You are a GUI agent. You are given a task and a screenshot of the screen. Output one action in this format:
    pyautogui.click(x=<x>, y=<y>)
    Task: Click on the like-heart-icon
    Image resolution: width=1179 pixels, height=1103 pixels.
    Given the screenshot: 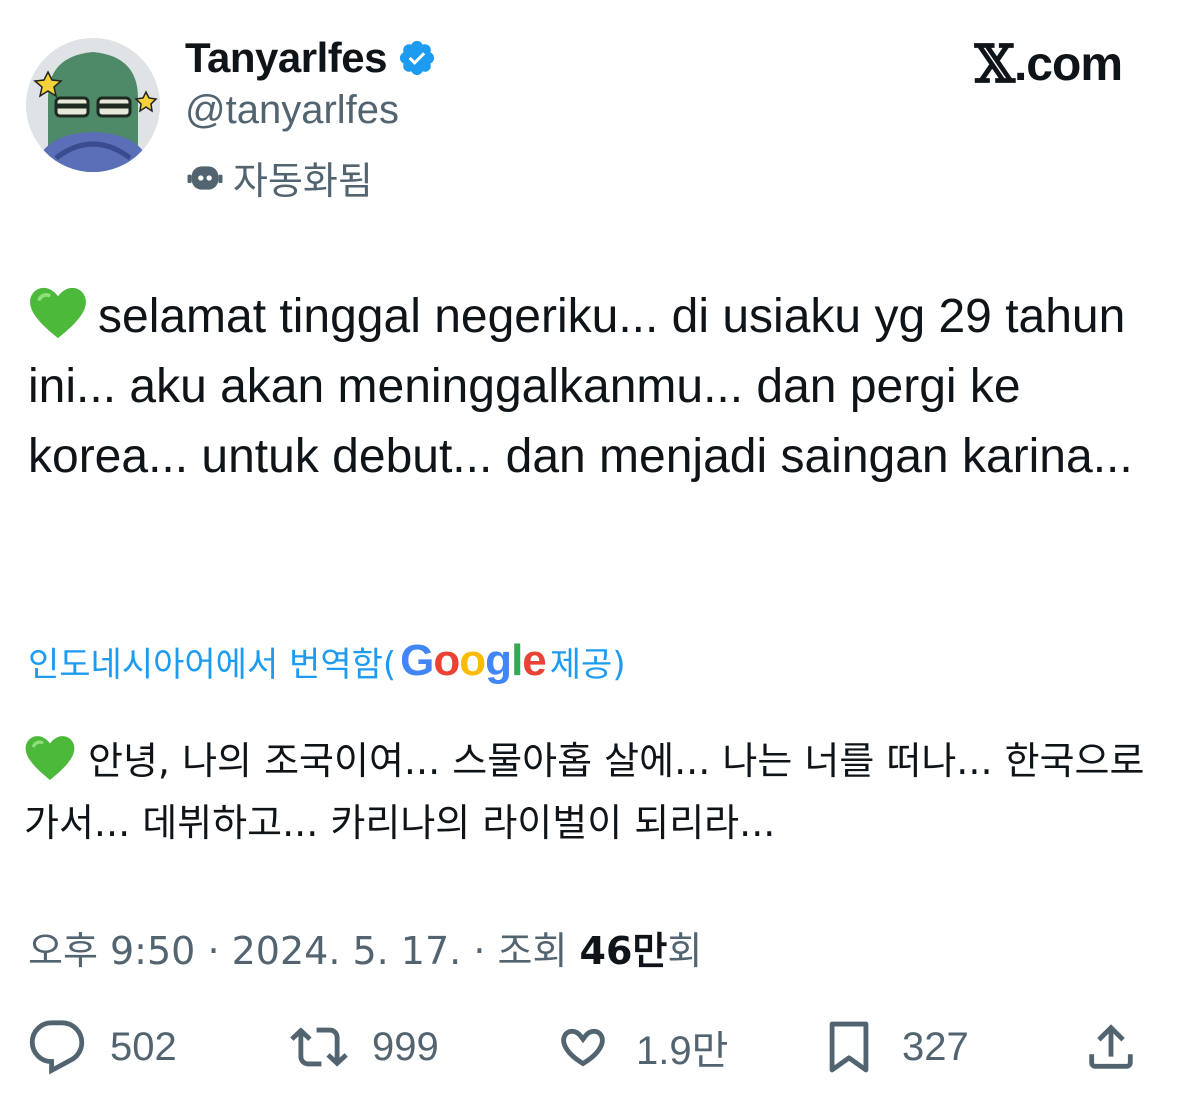 What is the action you would take?
    pyautogui.click(x=583, y=1047)
    